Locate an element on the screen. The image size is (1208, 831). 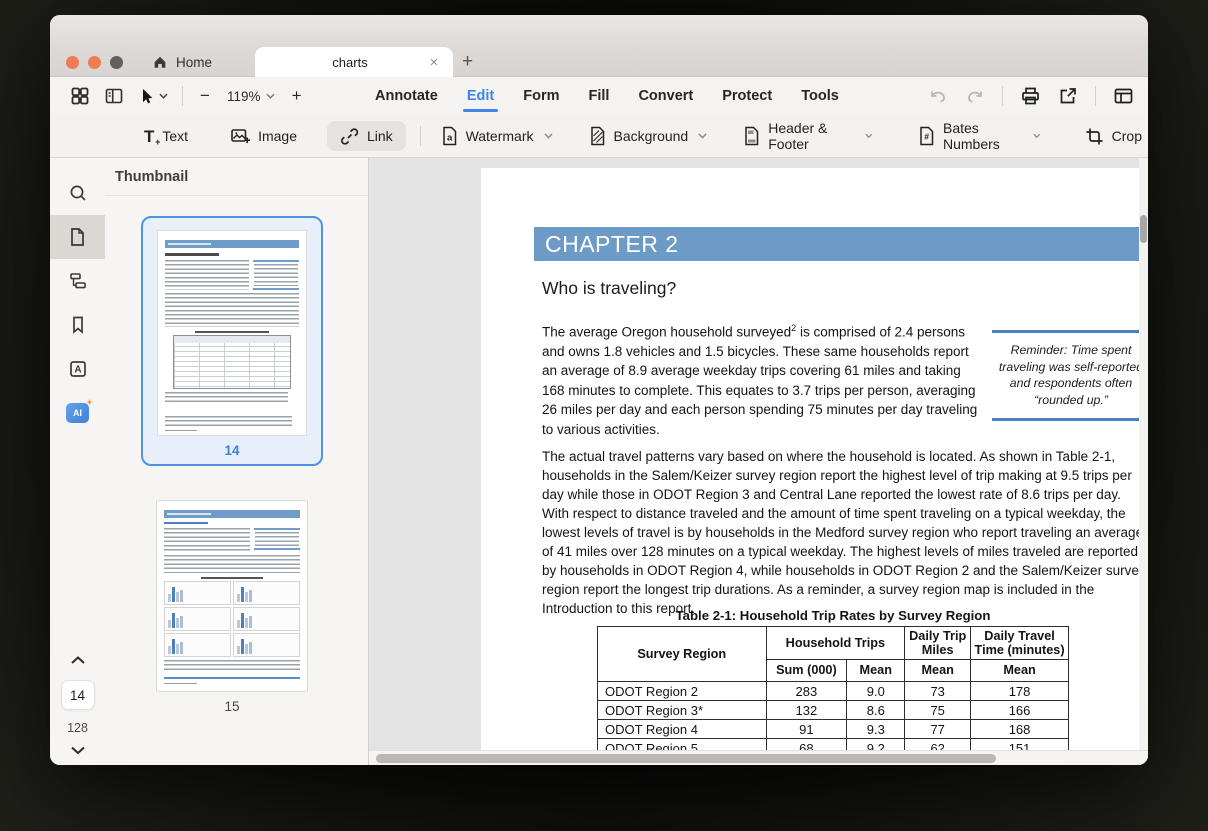
redo-icon is located at coordinates (975, 96).